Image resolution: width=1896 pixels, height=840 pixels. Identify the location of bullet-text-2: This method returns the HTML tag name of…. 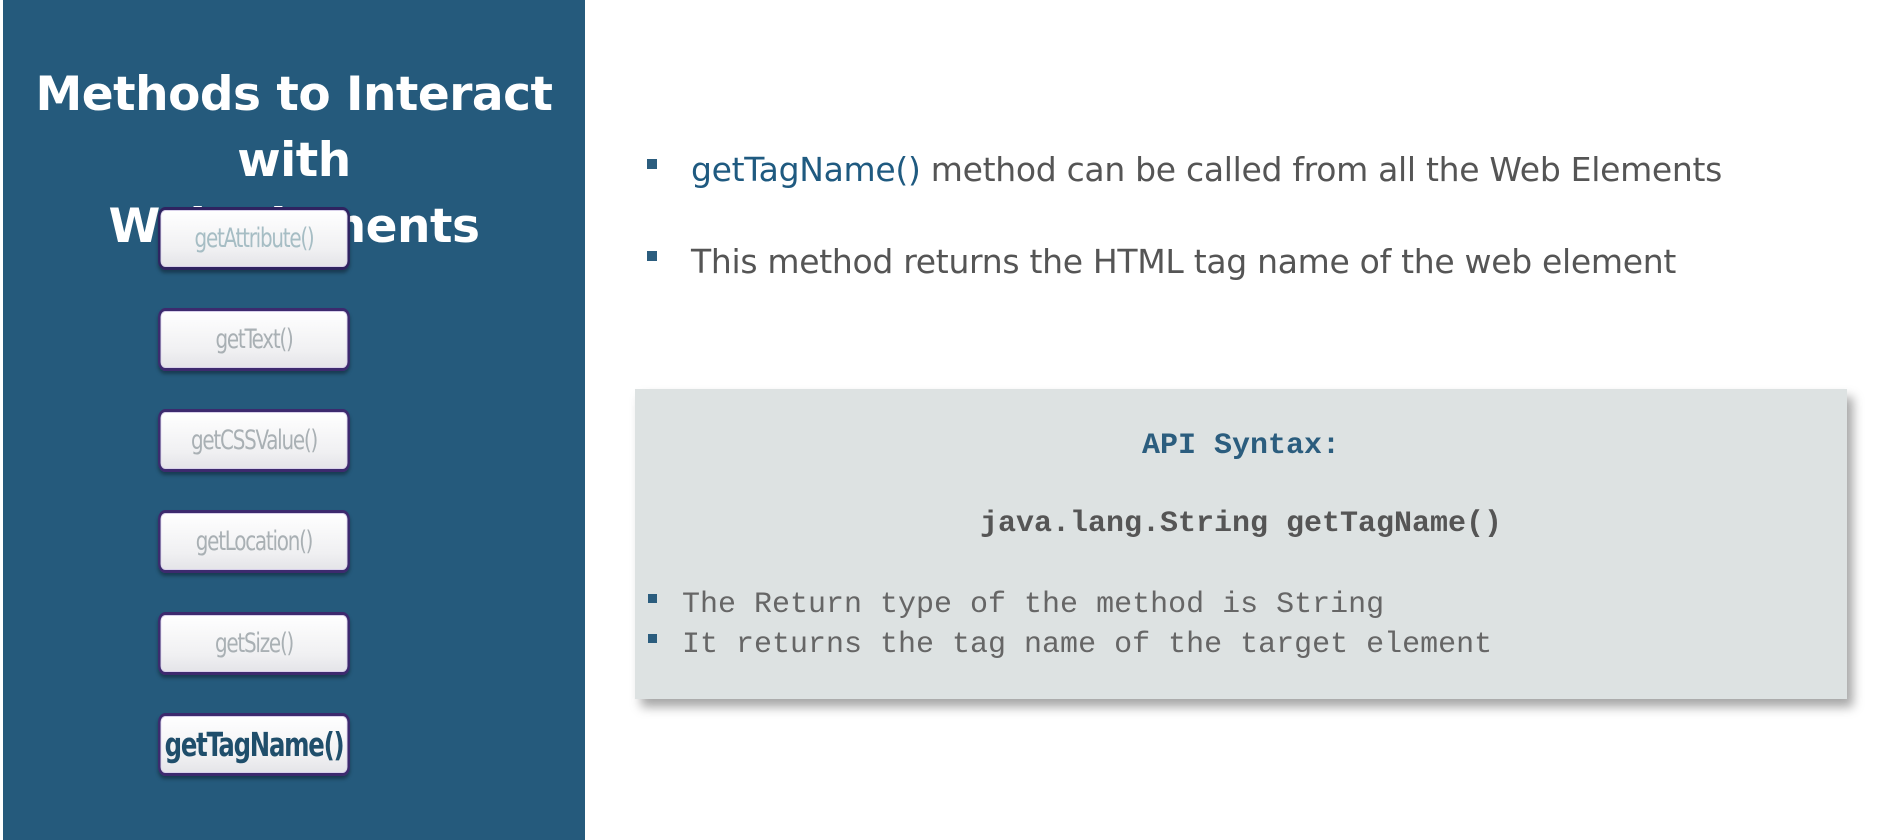
(1184, 261).